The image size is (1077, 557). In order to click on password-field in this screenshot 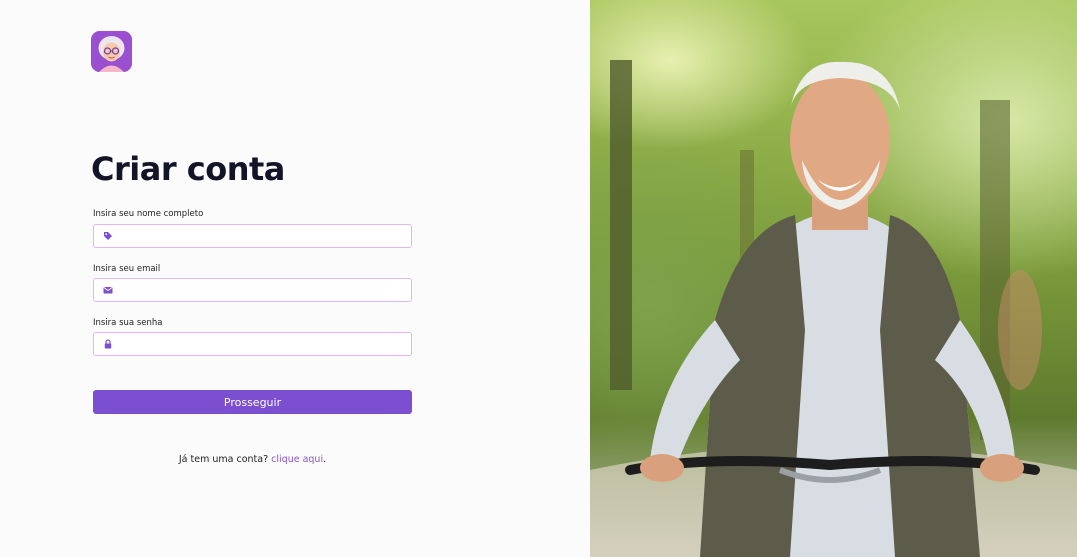, I will do `click(252, 344)`.